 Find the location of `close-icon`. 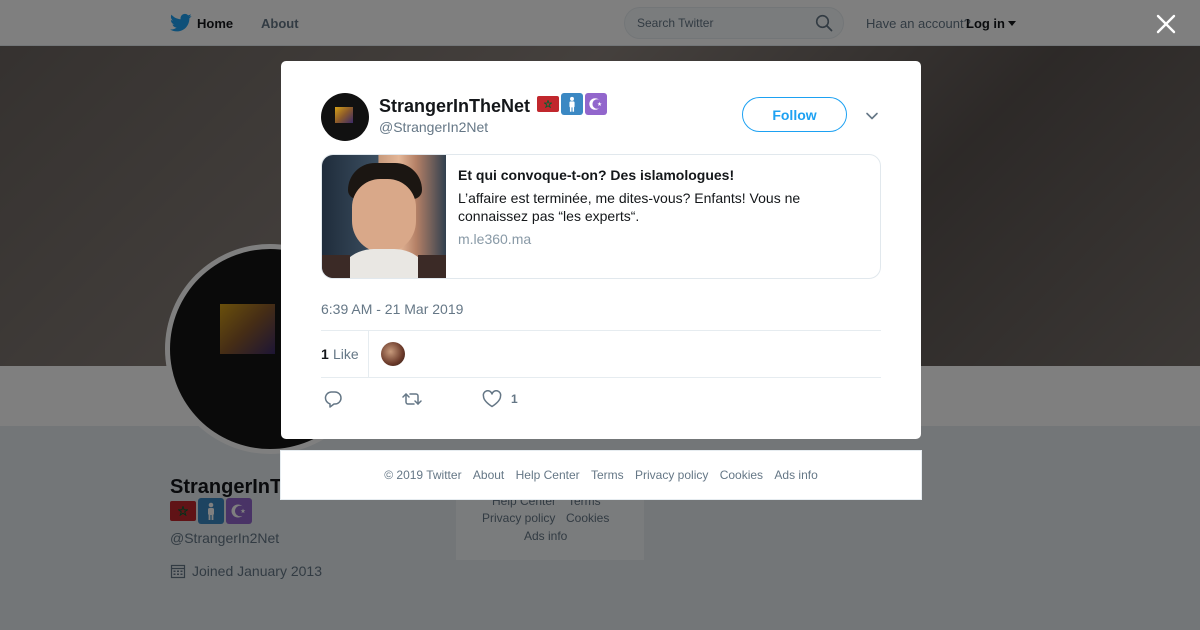

close-icon is located at coordinates (1166, 24).